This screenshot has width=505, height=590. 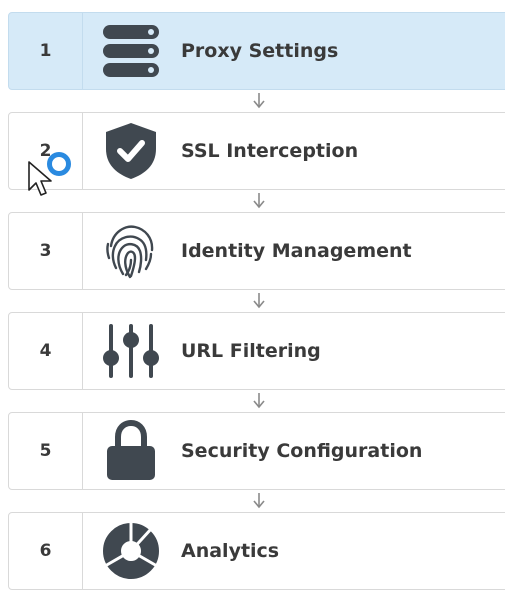 I want to click on fingerprint-icon, so click(x=131, y=251).